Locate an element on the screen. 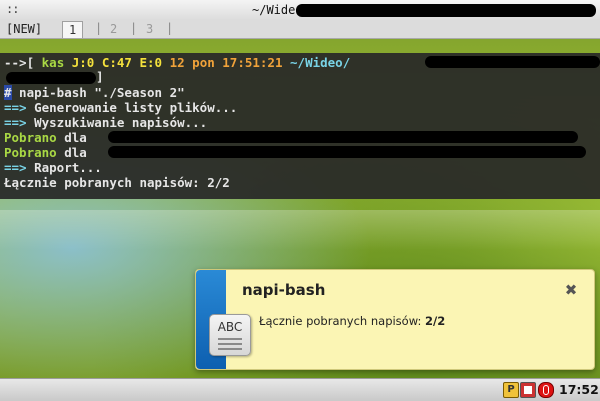  tab-1: 1 is located at coordinates (73, 29).